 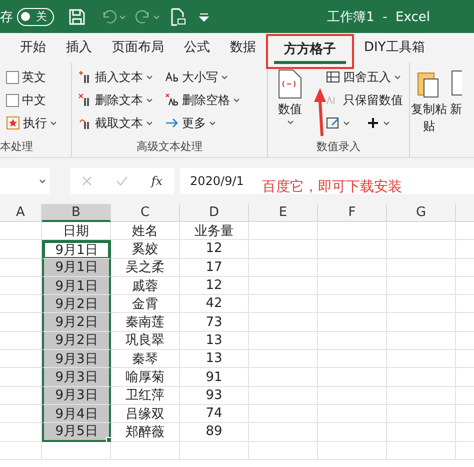 What do you see at coordinates (6, 17) in the screenshot?
I see `autosave-label: 存` at bounding box center [6, 17].